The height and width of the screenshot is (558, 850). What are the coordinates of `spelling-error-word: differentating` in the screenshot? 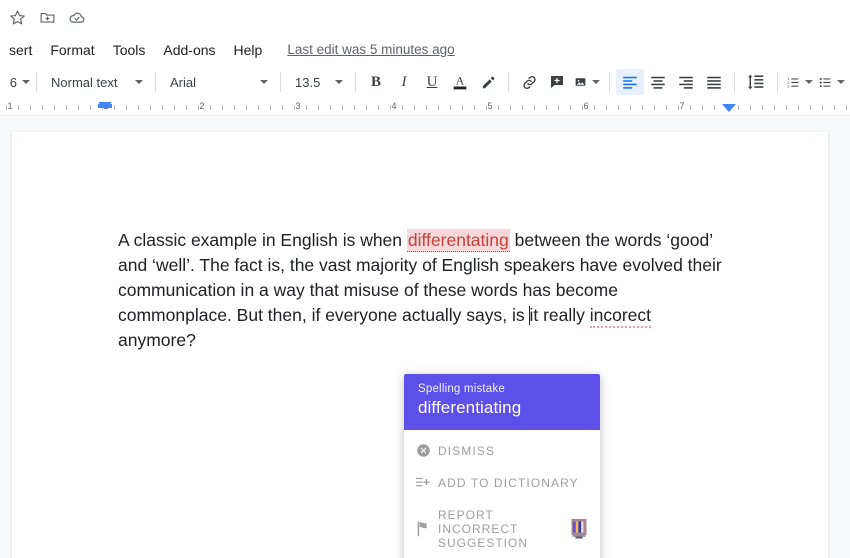 It's located at (458, 240).